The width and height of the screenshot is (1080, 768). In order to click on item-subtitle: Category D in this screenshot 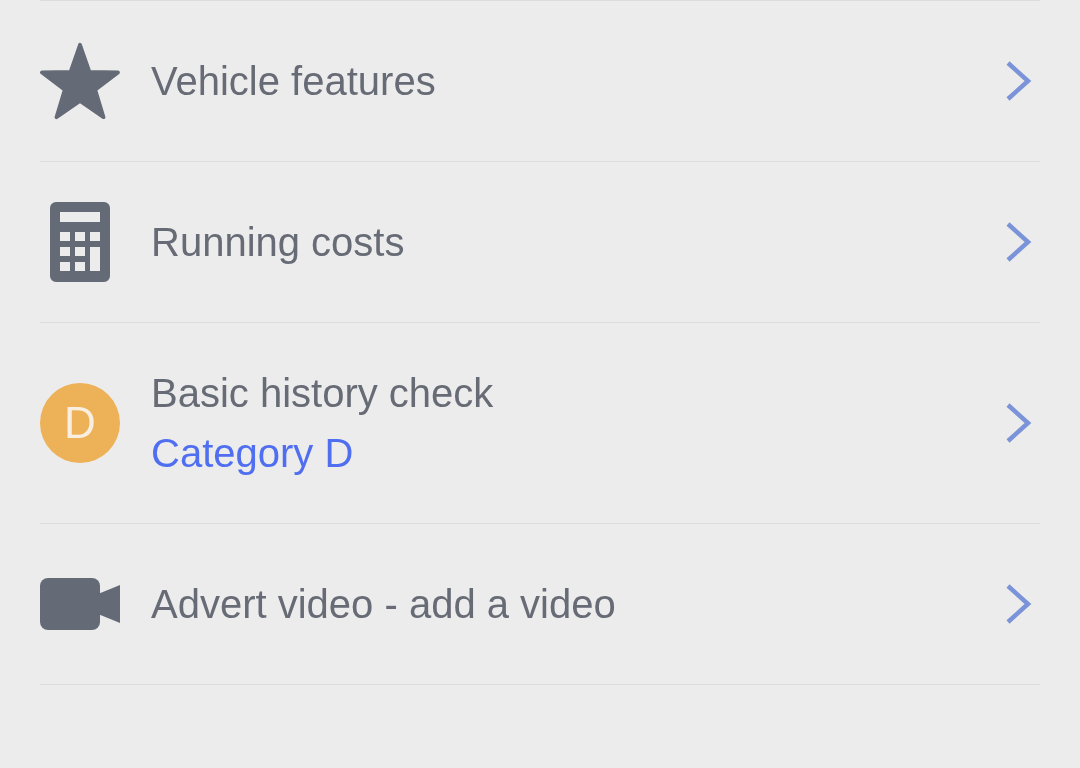, I will do `click(252, 453)`.